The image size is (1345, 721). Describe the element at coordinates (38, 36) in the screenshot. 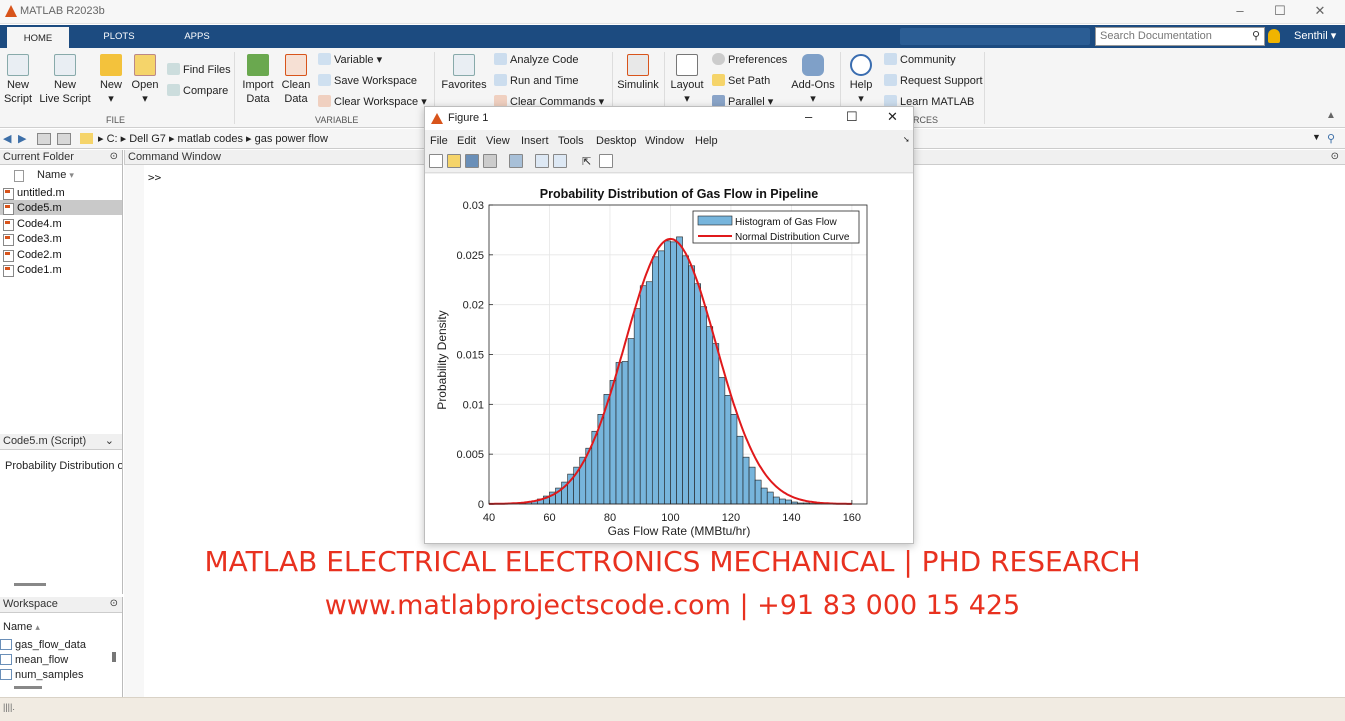

I see `tab-home: HOME` at that location.